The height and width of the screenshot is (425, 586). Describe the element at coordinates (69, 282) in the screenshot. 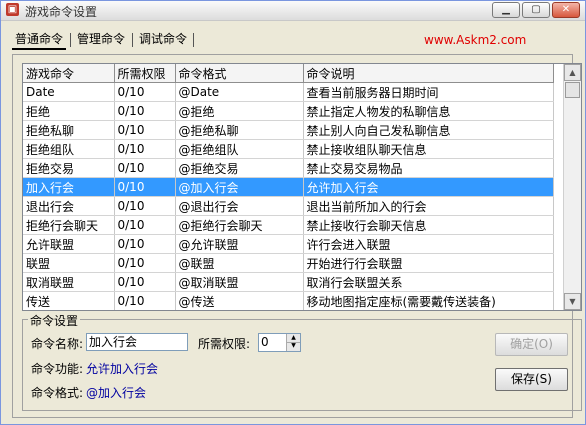

I see `cell-name: 取消联盟` at that location.